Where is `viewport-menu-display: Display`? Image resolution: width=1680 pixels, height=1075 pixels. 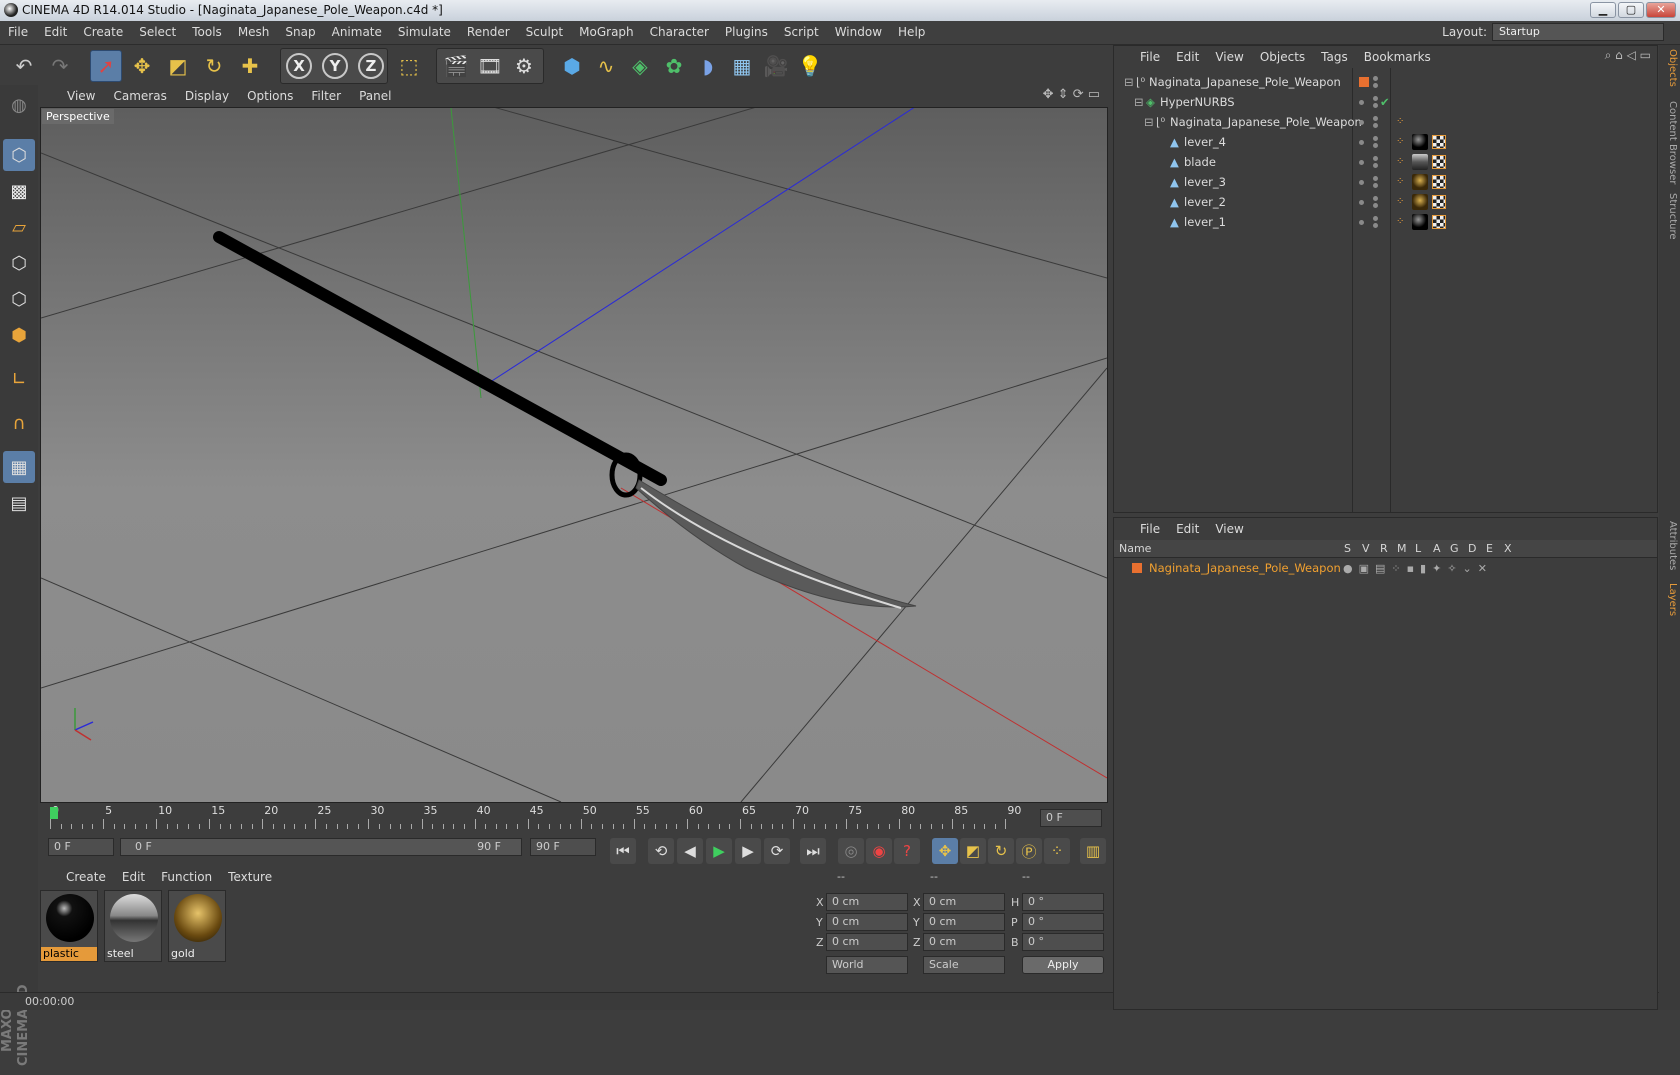 viewport-menu-display: Display is located at coordinates (207, 96).